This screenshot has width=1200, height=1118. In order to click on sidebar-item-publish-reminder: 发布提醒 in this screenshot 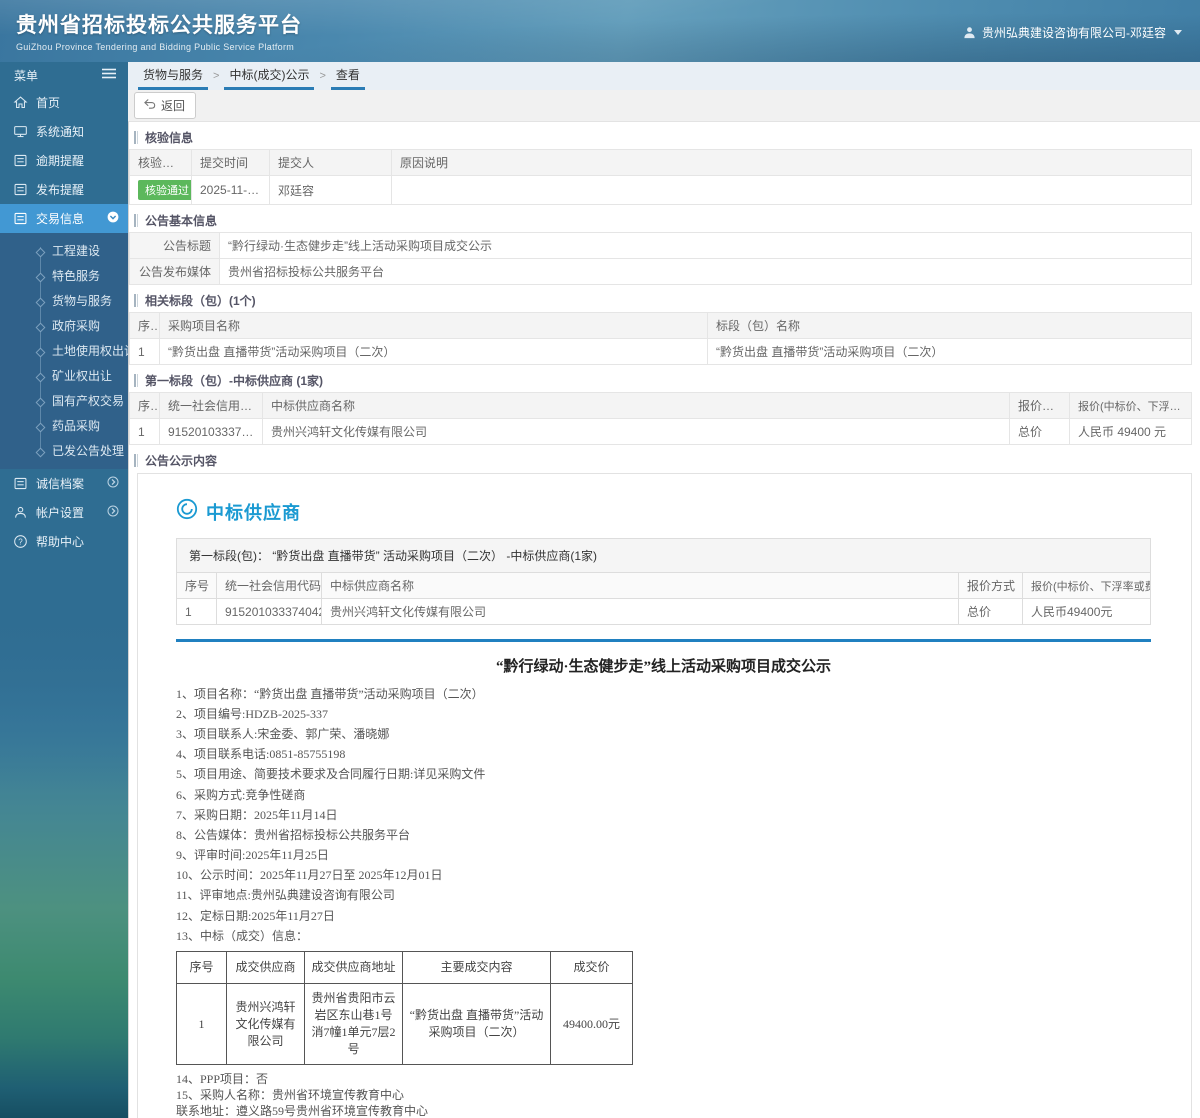, I will do `click(64, 189)`.